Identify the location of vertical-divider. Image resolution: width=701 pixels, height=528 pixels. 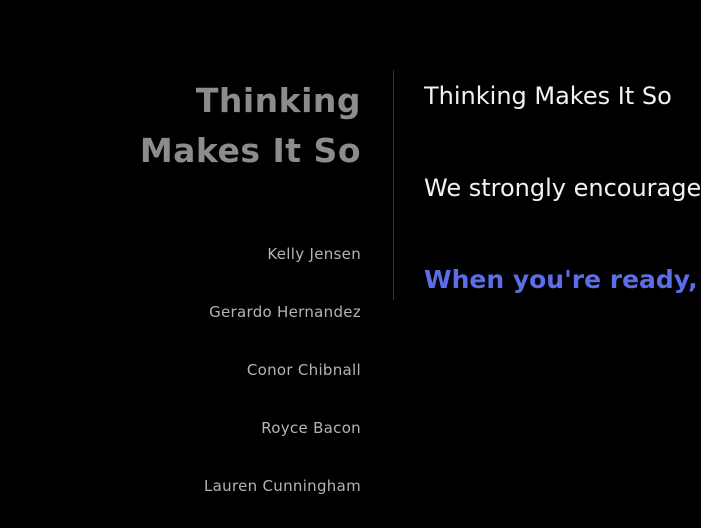
(393, 185).